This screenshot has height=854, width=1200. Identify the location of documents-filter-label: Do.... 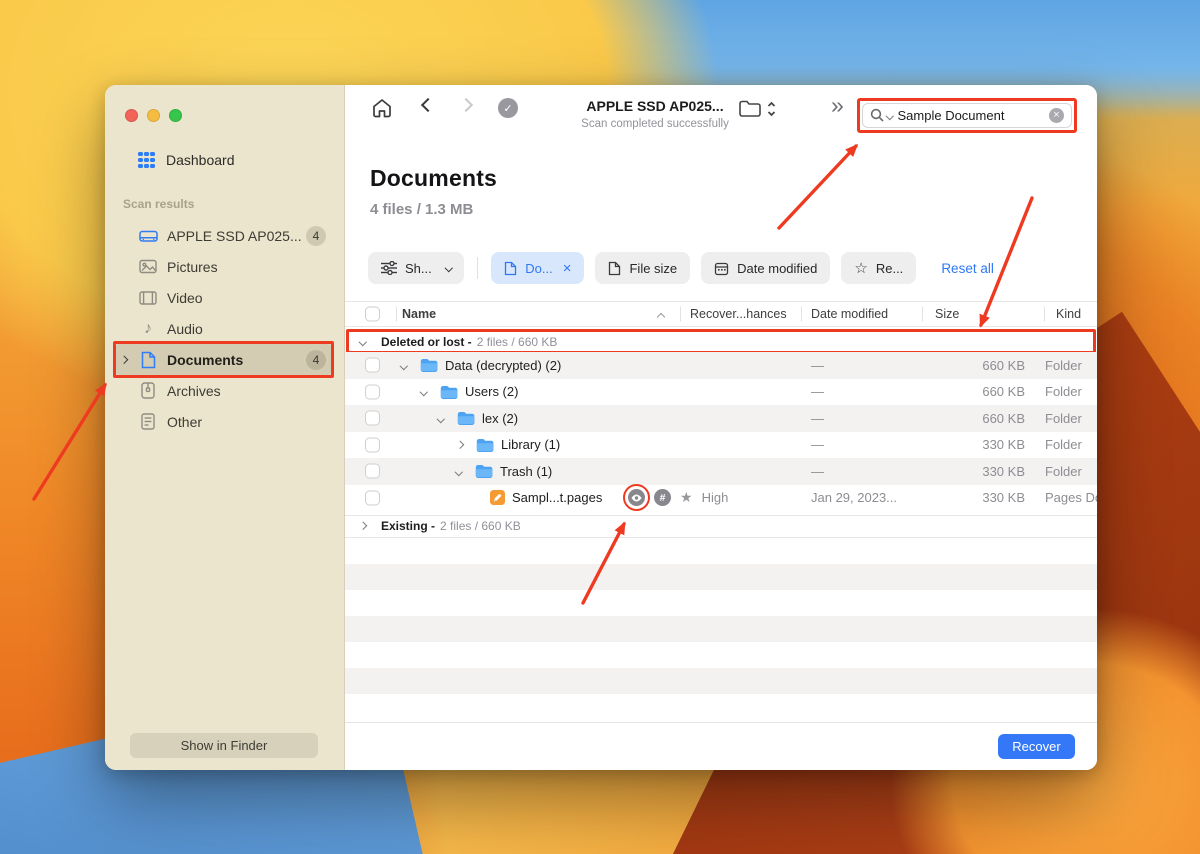
(539, 268).